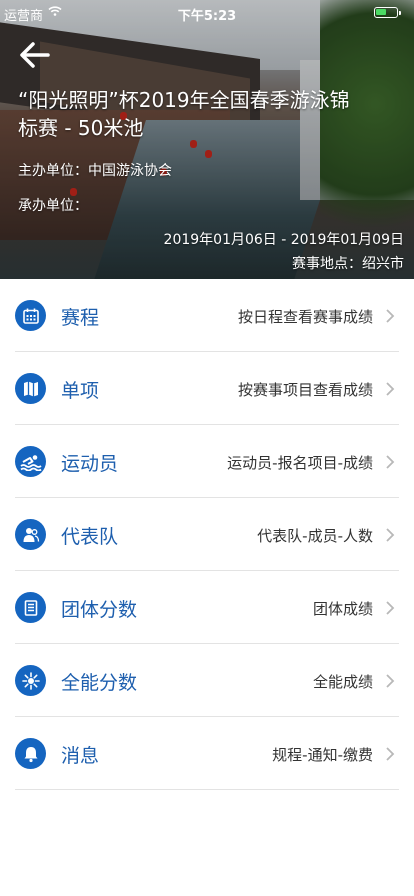 This screenshot has width=414, height=896. What do you see at coordinates (305, 317) in the screenshot?
I see `menu-item-description: 按日程查看赛事成绩` at bounding box center [305, 317].